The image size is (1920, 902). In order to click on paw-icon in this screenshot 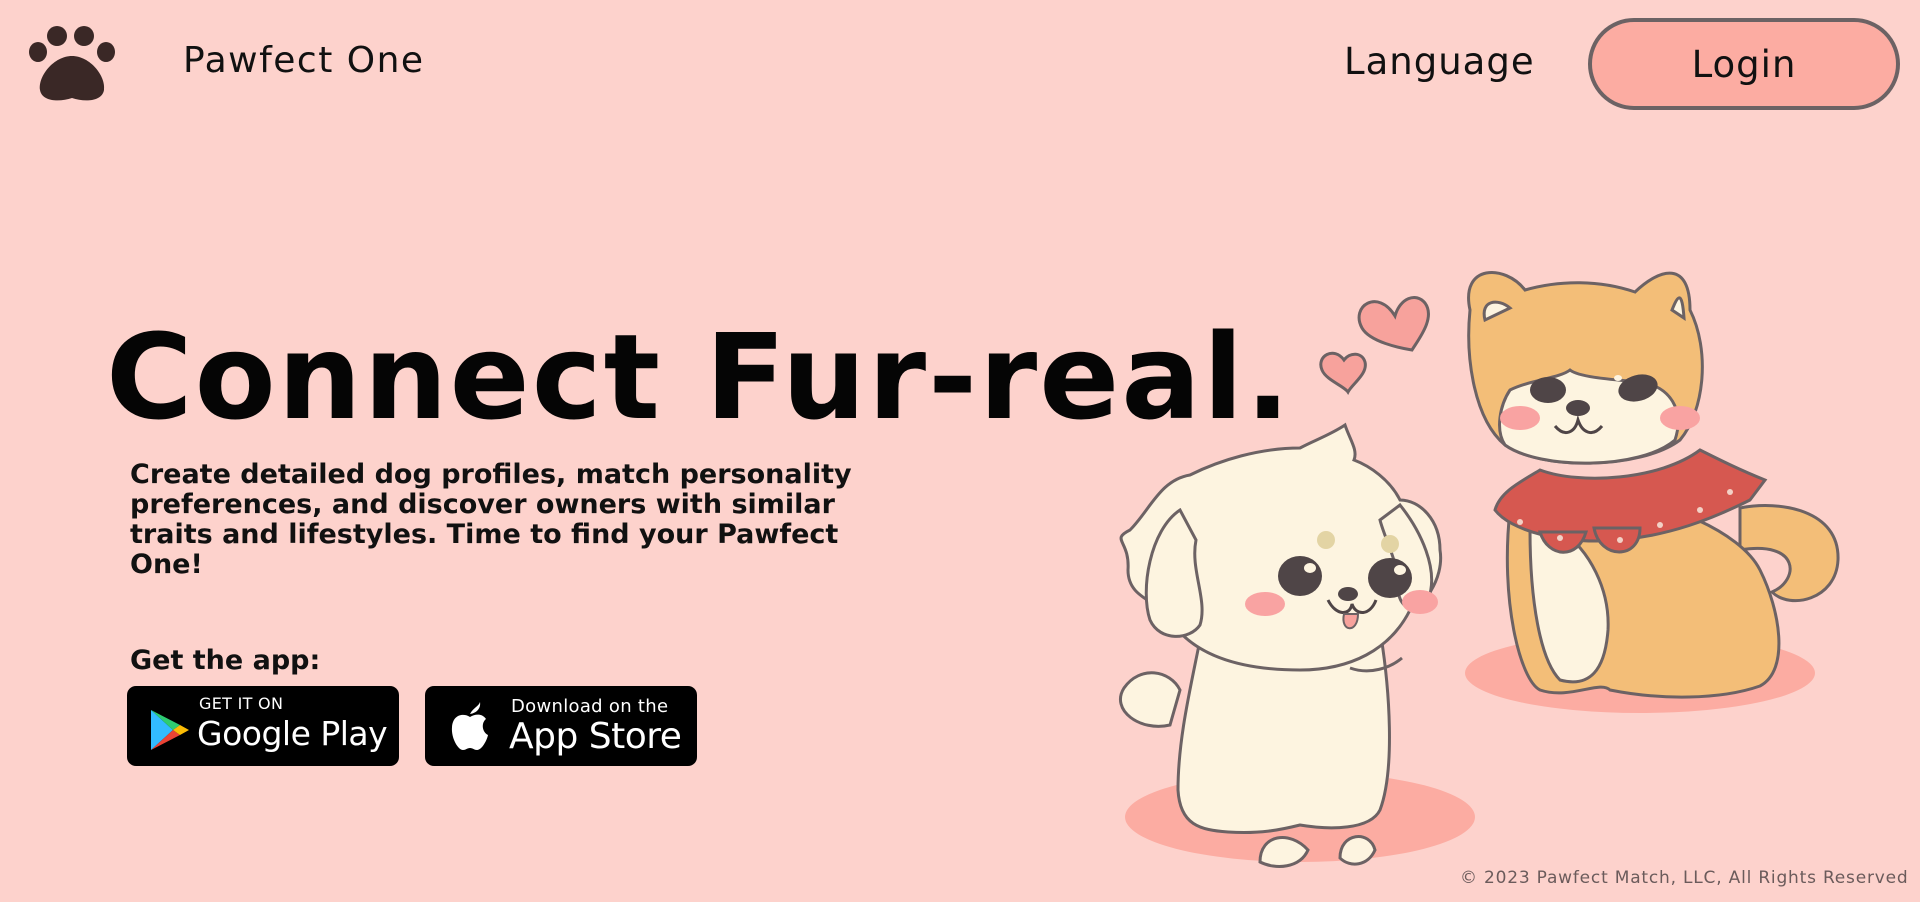, I will do `click(72, 65)`.